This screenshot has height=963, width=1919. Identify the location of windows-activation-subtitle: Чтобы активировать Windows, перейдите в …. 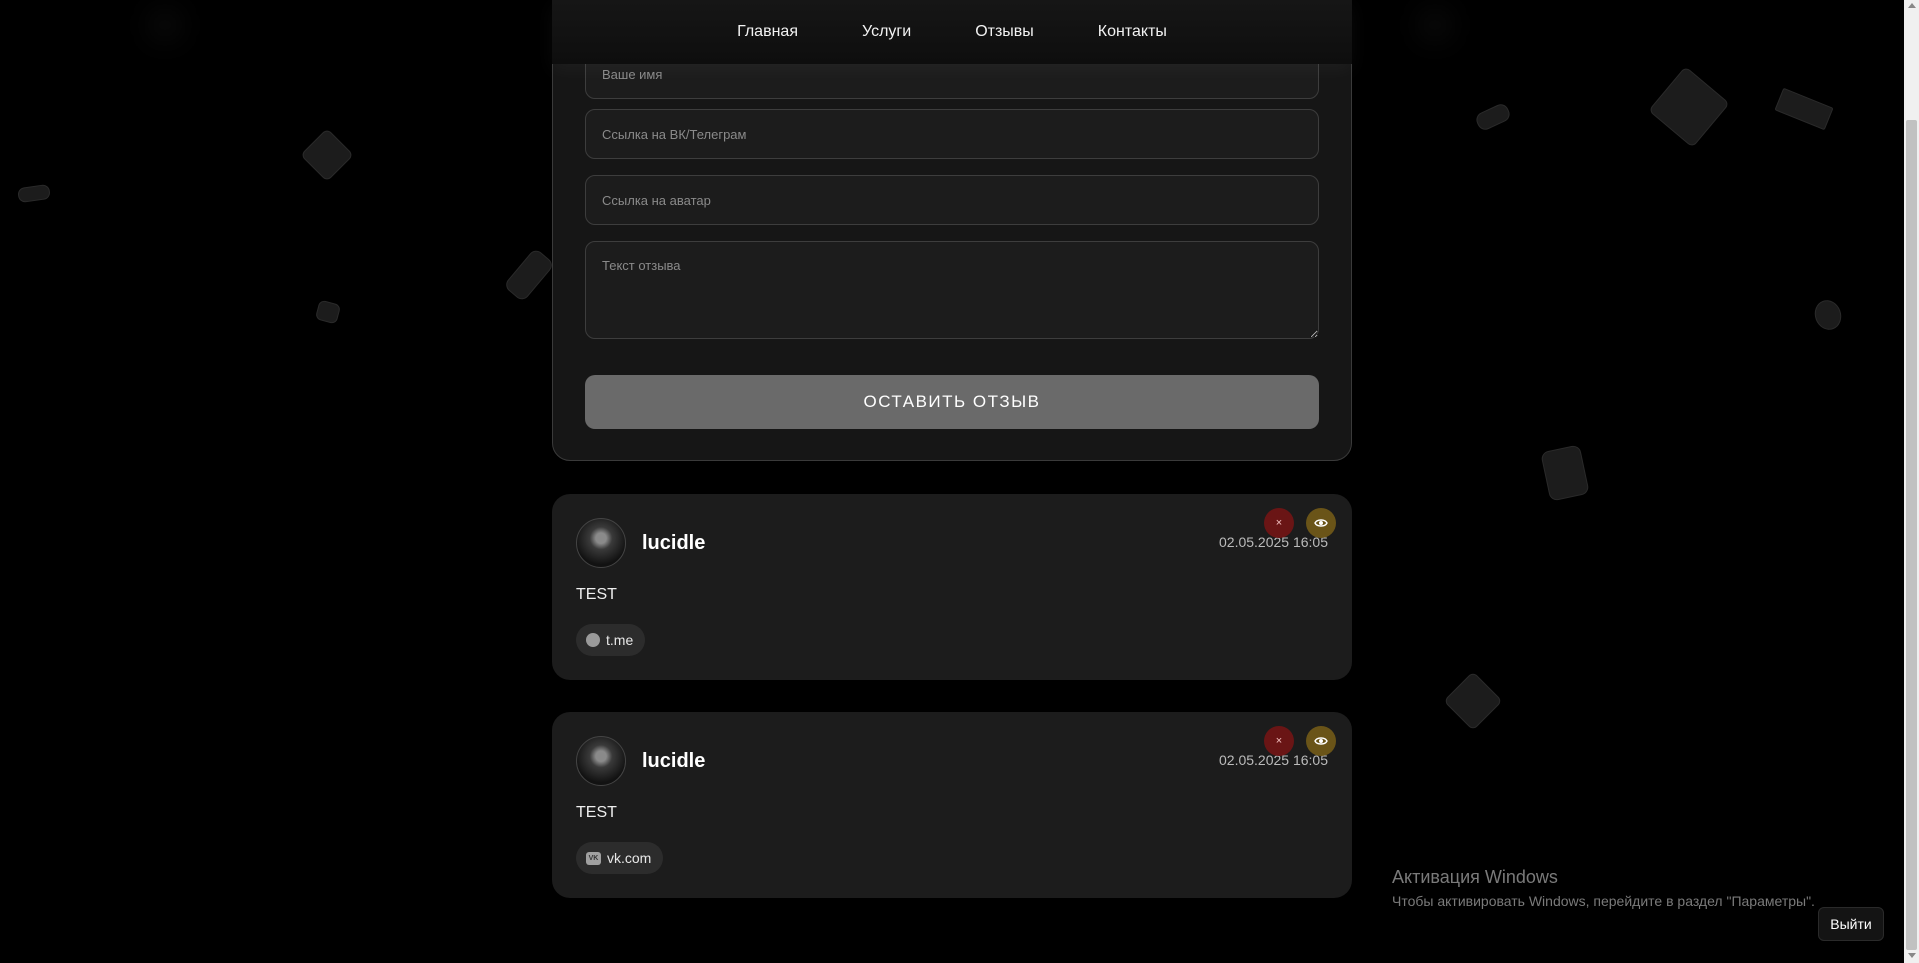
(1603, 901).